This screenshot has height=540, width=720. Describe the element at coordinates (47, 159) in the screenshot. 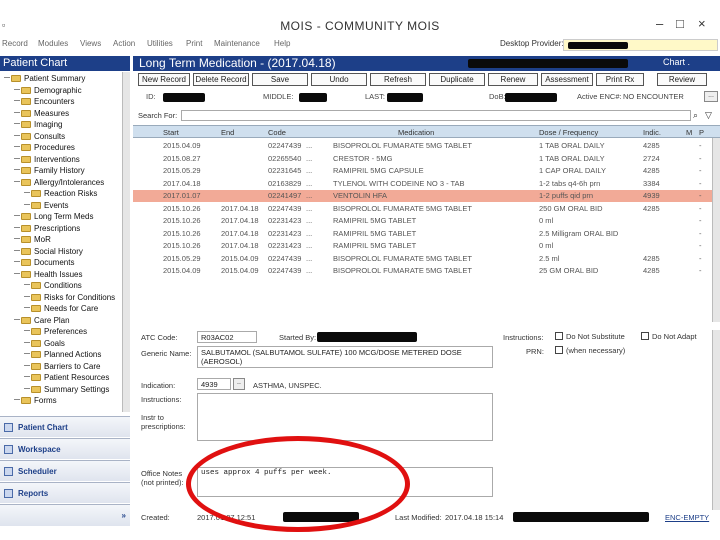

I see `tree-item: Interventions` at that location.